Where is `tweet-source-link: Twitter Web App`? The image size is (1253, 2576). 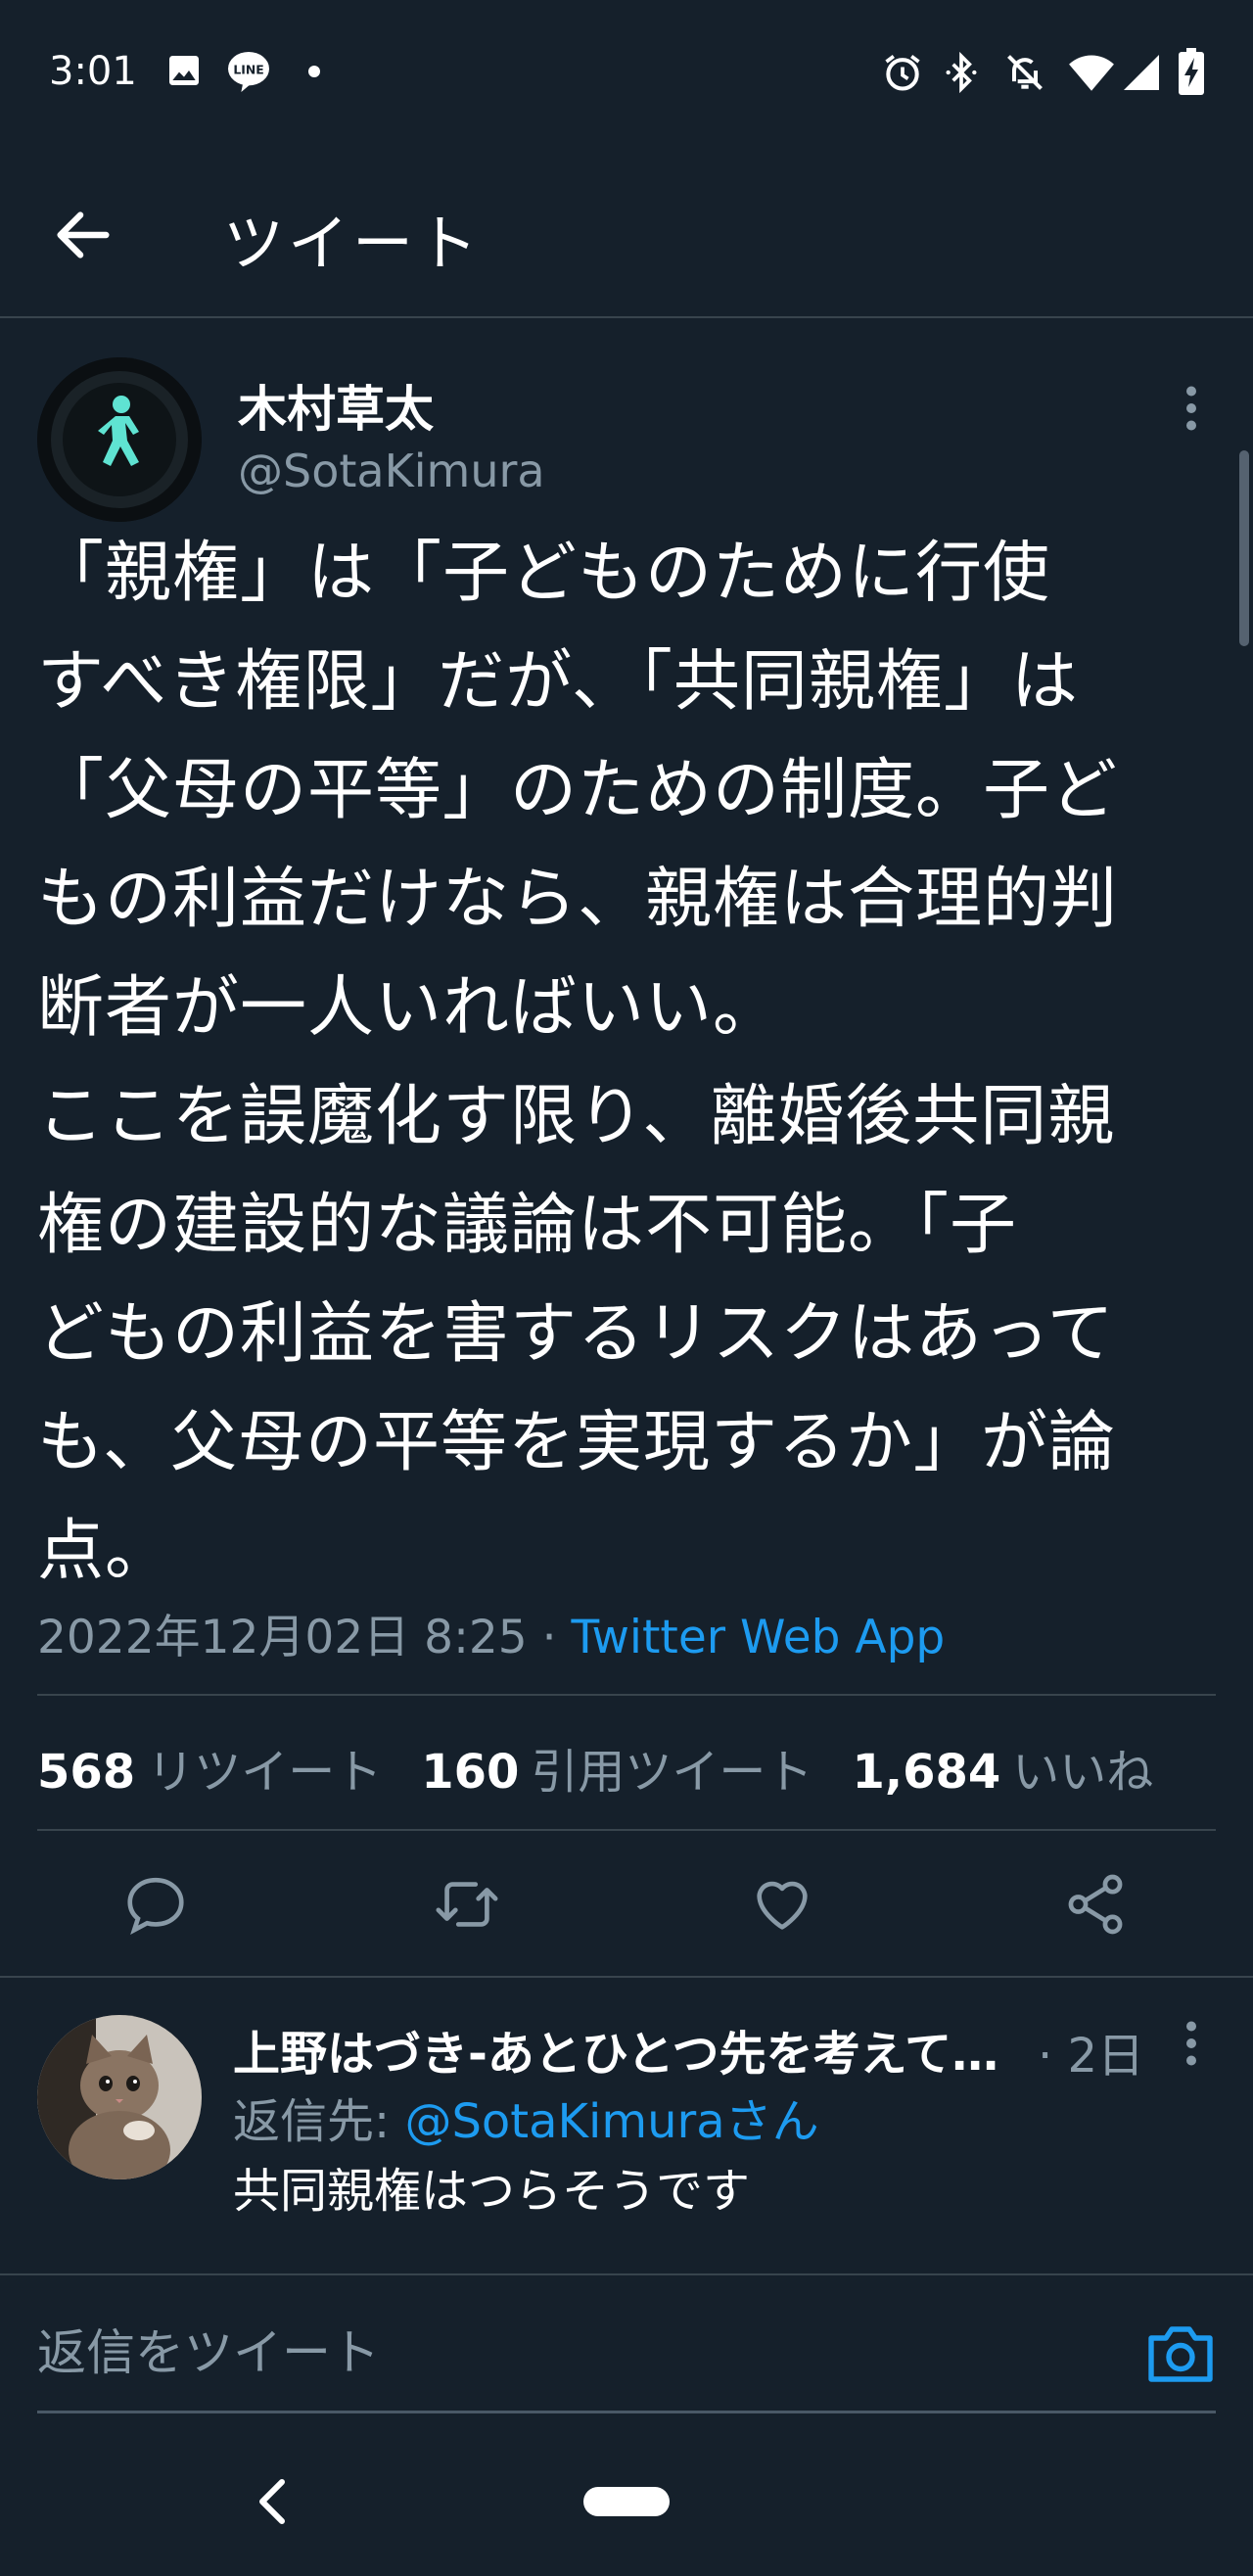
tweet-source-link: Twitter Web App is located at coordinates (759, 1638).